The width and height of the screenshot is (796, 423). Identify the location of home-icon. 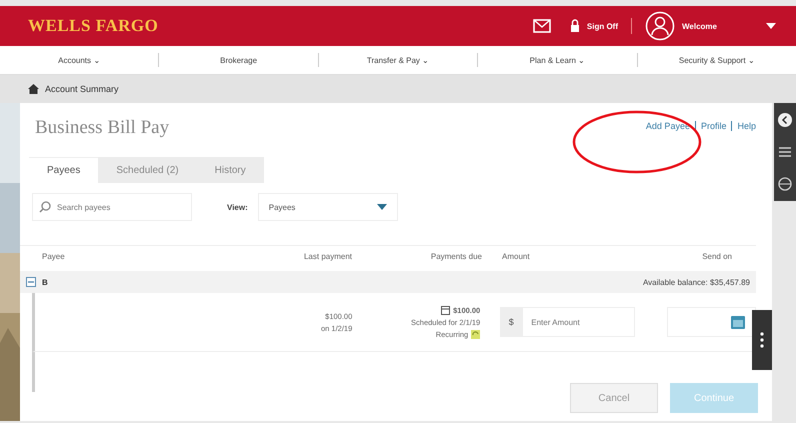
(33, 89).